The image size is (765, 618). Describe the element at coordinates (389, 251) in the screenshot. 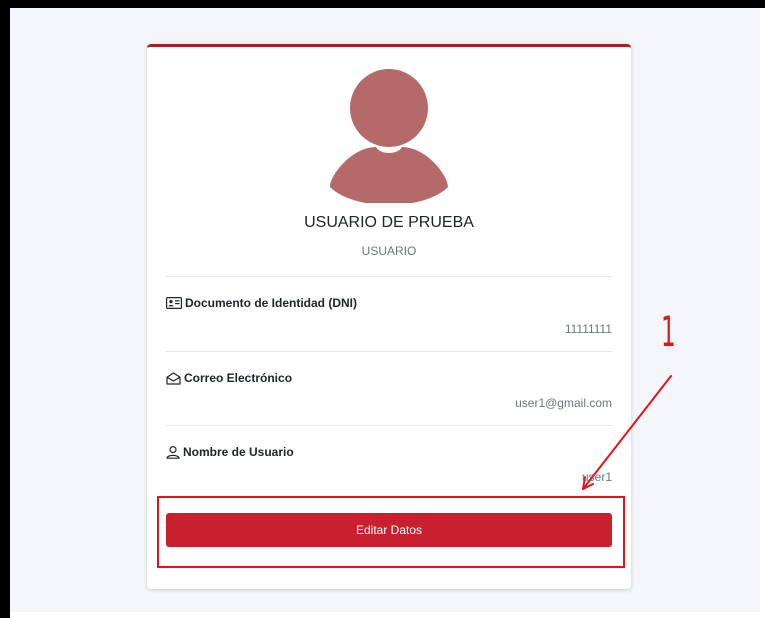

I see `user-role: USUARIO` at that location.